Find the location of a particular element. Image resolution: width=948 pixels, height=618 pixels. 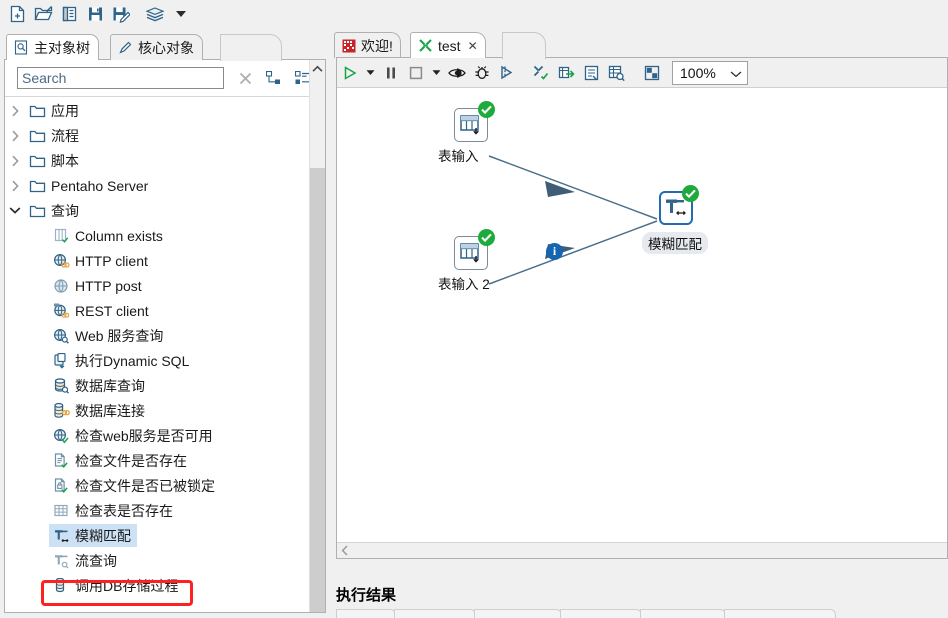

check-file-exists-icon is located at coordinates (61, 460).